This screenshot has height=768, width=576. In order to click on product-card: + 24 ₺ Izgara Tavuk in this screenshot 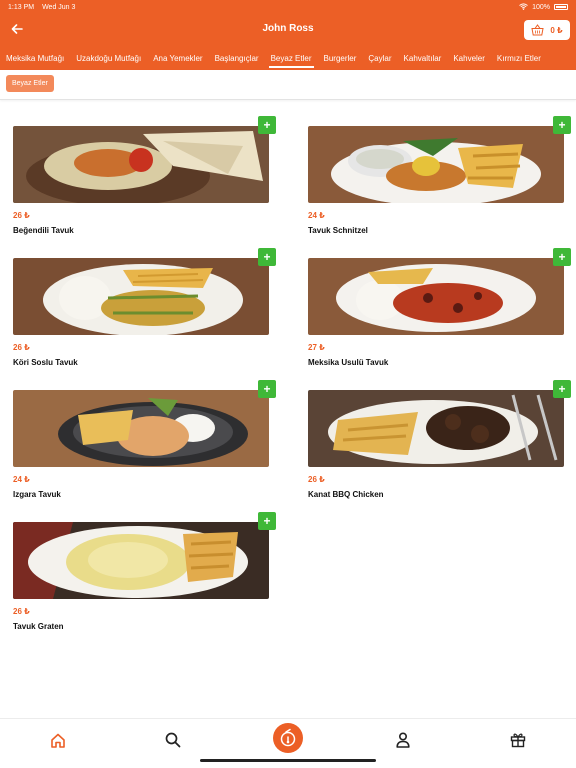, I will do `click(144, 442)`.